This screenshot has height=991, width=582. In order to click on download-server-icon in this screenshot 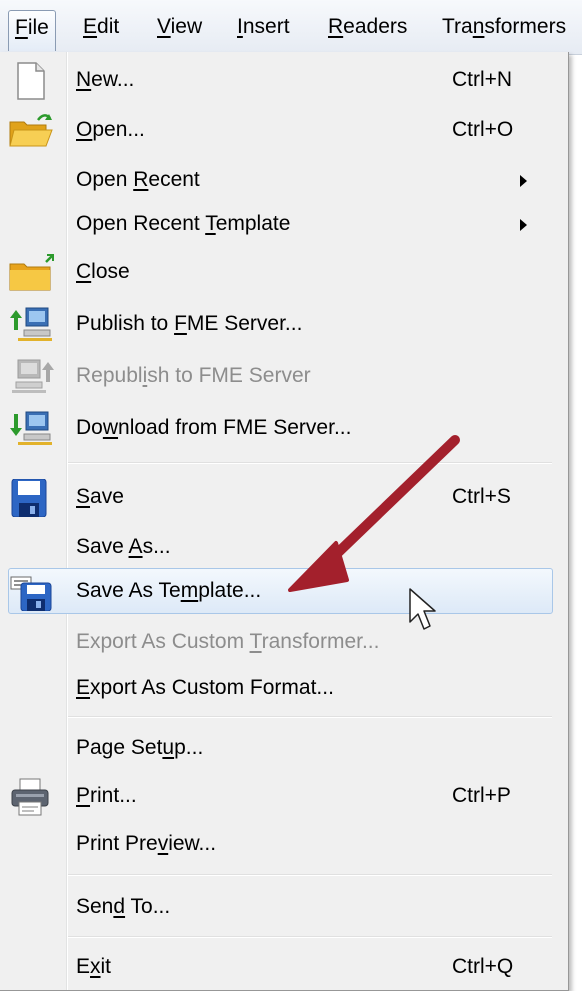, I will do `click(31, 428)`.